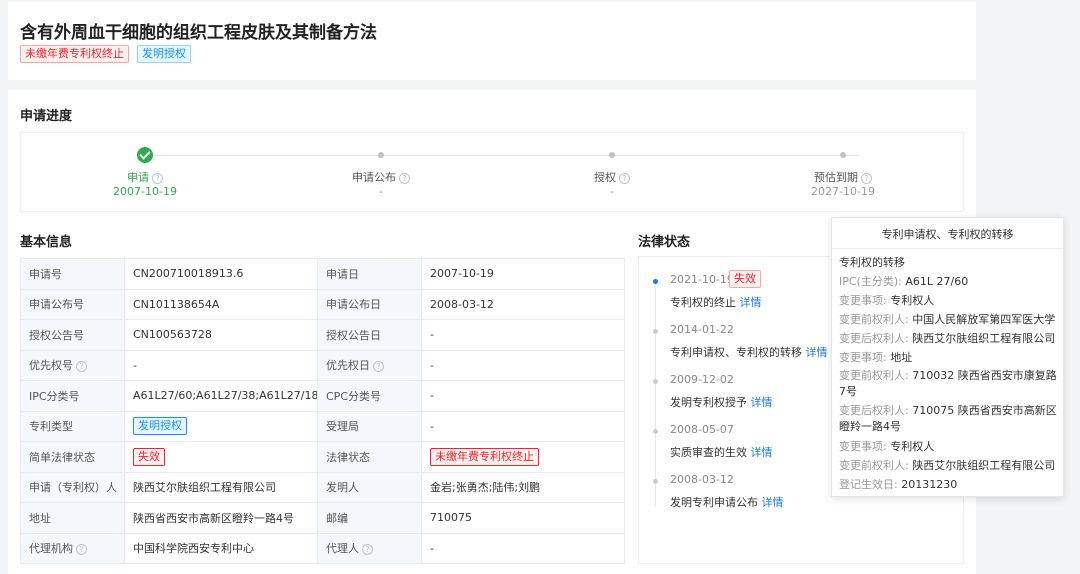 The height and width of the screenshot is (574, 1080). I want to click on field-label: 申请日, so click(369, 274).